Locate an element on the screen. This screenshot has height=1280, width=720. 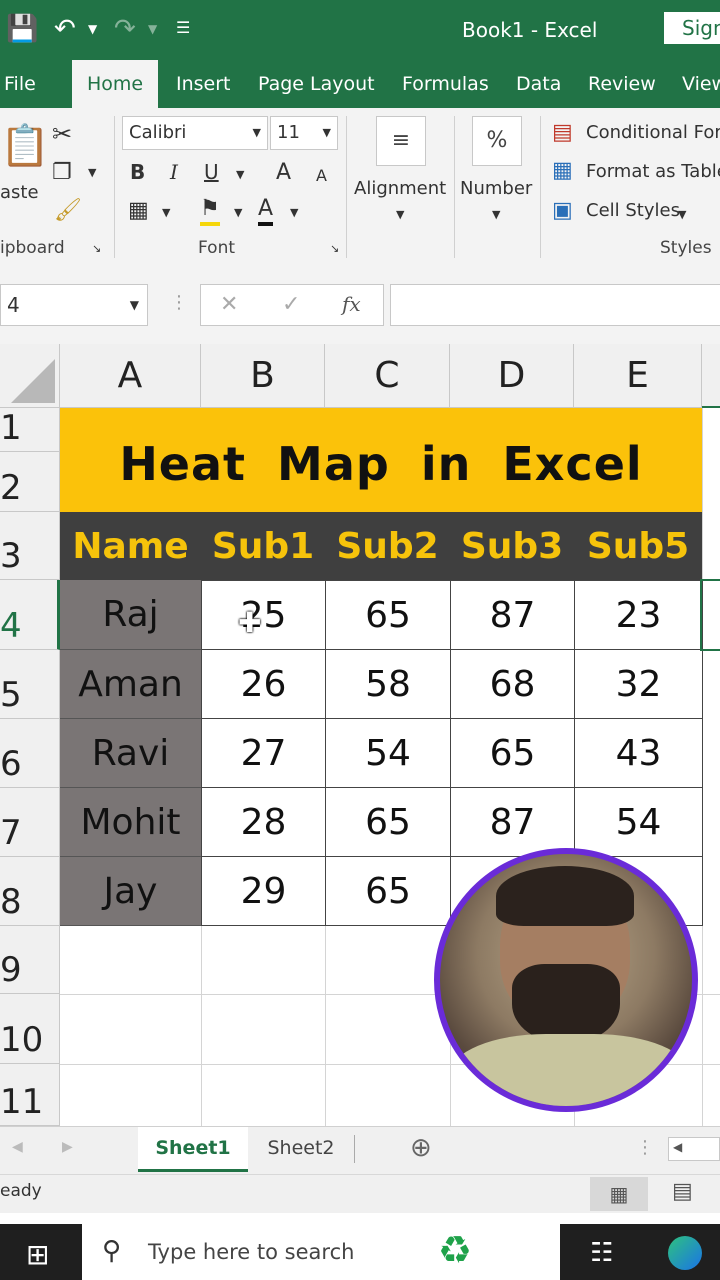
tab-review: Review is located at coordinates (622, 84).